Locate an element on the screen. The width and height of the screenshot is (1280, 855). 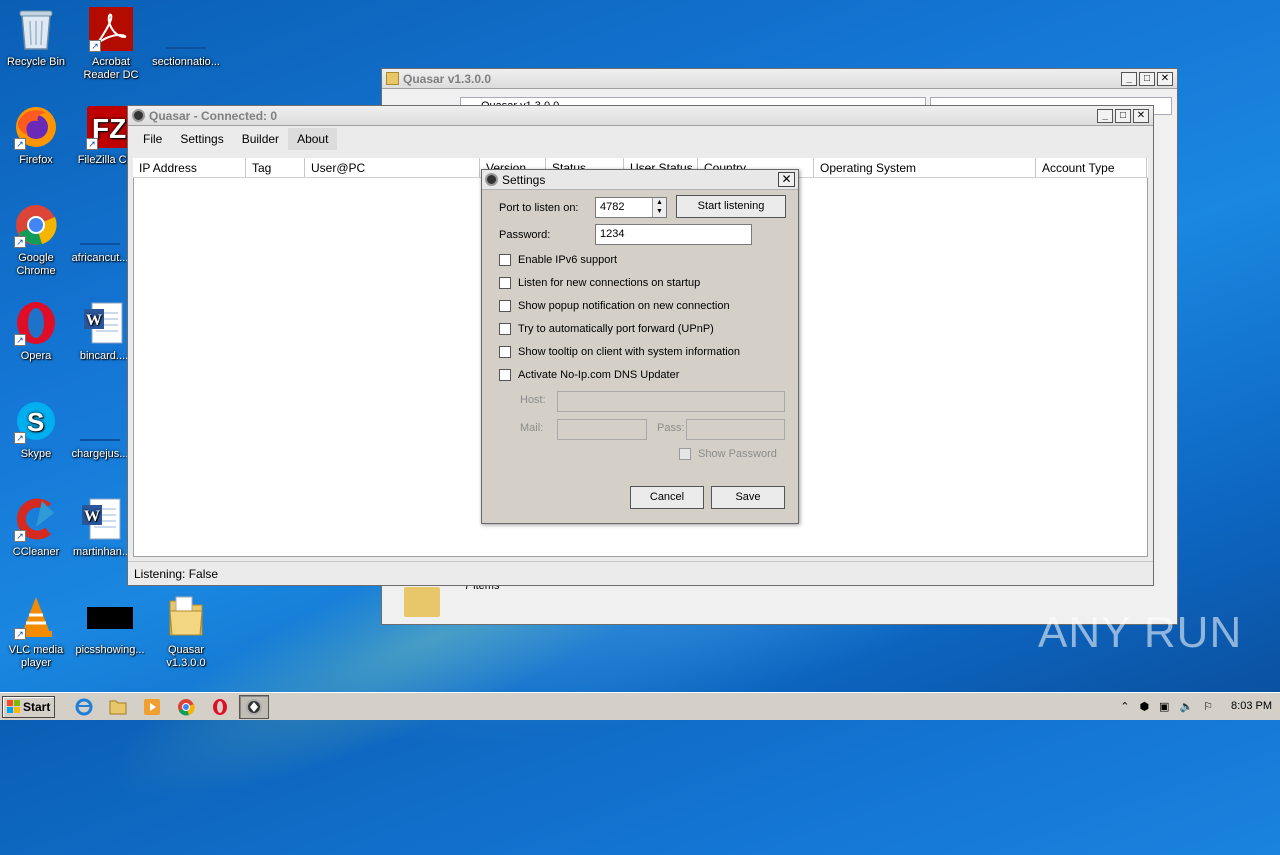
desktop-icon-recycle-bin: Recycle Bin is located at coordinates (36, 37).